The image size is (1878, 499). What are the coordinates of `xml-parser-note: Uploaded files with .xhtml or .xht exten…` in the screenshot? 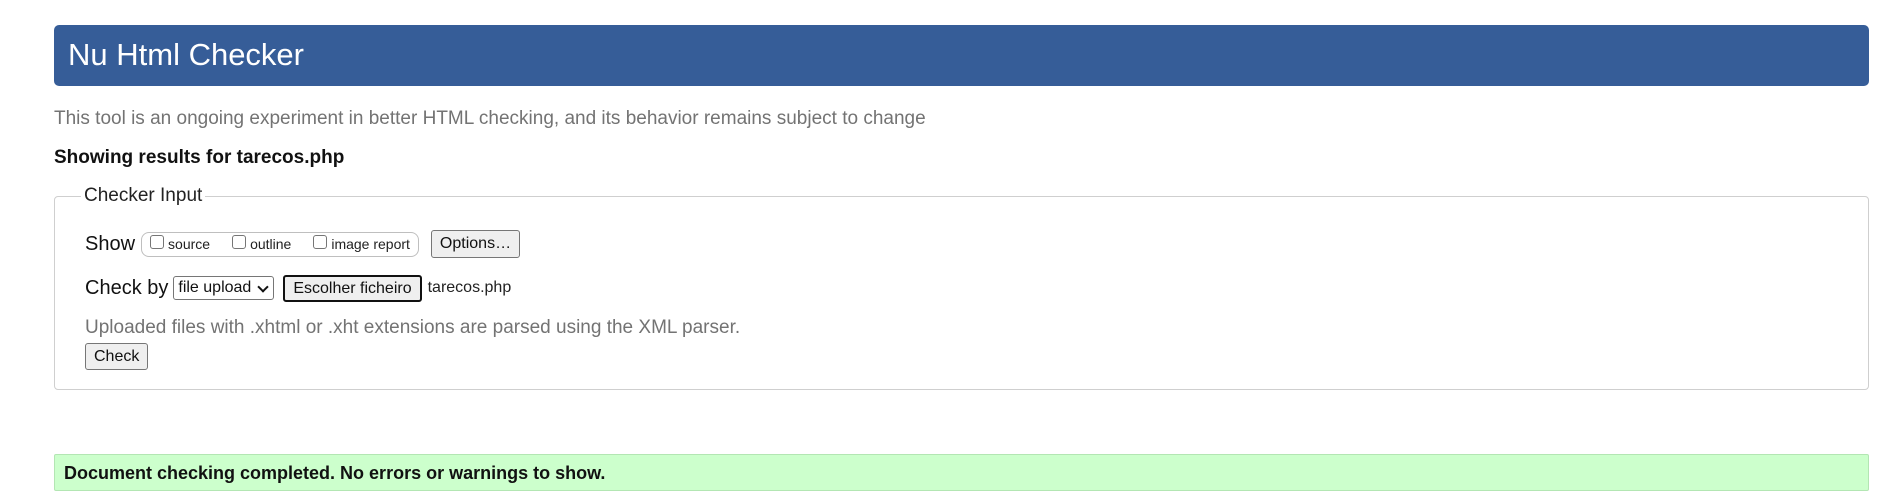 It's located at (413, 327).